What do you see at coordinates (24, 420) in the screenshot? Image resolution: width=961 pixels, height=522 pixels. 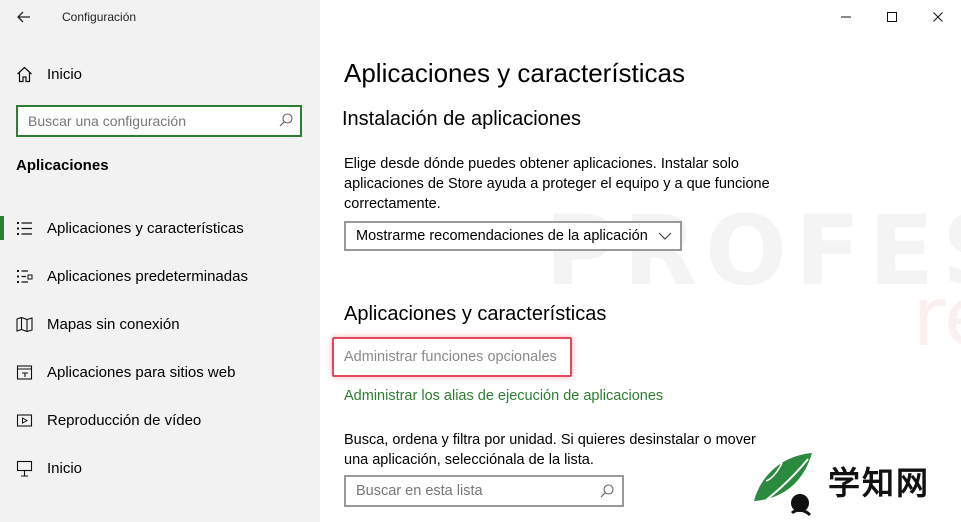 I see `video-icon` at bounding box center [24, 420].